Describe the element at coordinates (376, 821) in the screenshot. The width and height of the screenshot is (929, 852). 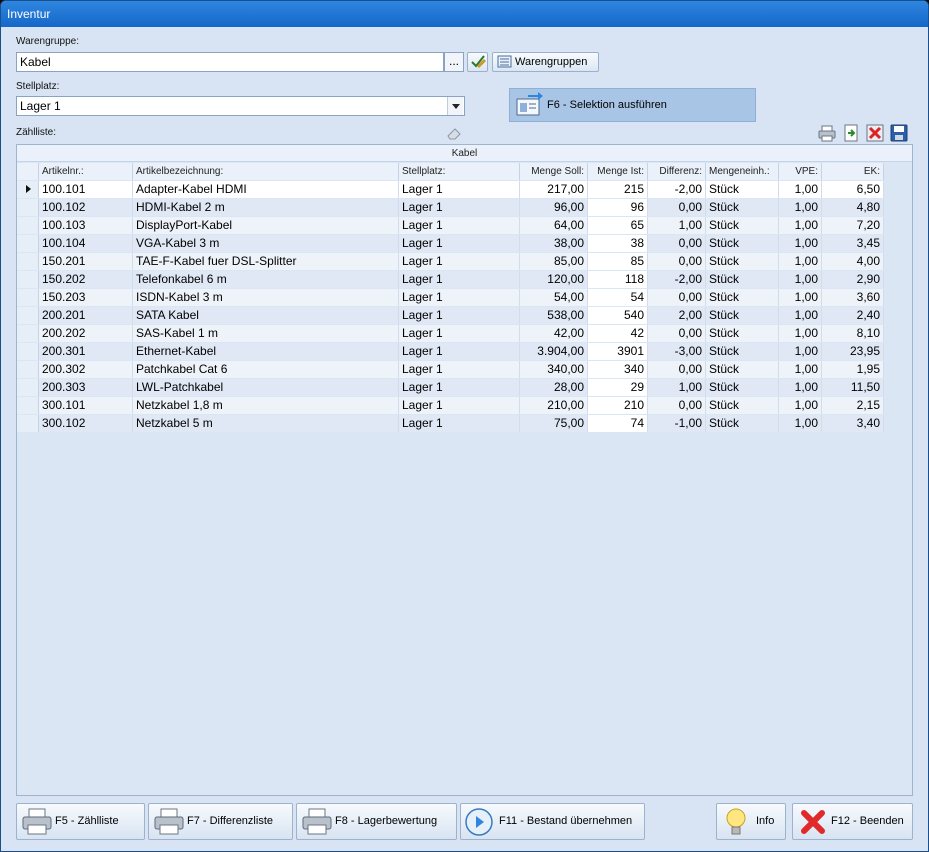
I see `lagerbewertung-print-button: F8 - Lagerbewertung` at that location.